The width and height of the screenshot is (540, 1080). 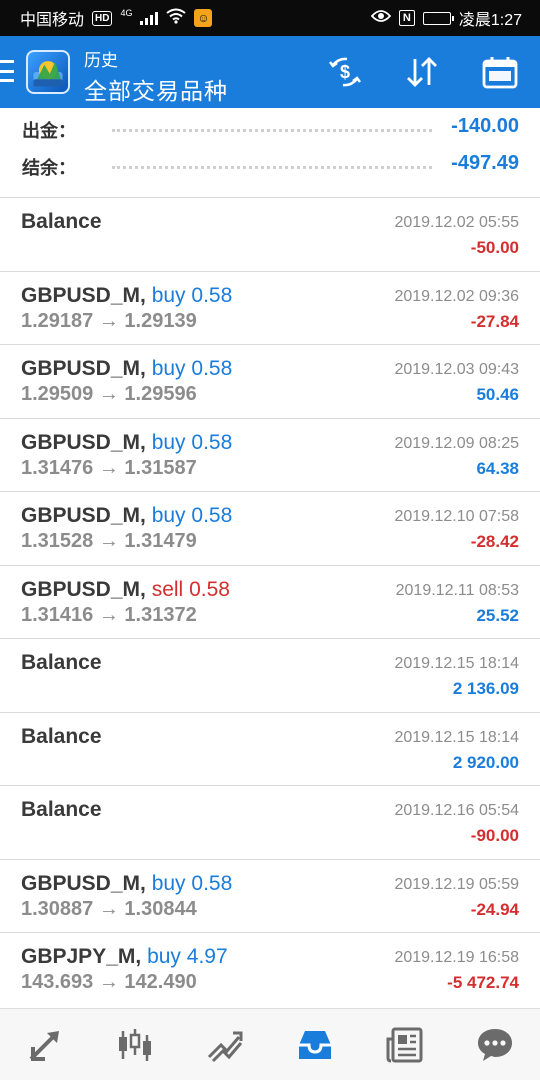 What do you see at coordinates (156, 89) in the screenshot?
I see `symbol-filter: 全部交易品种` at bounding box center [156, 89].